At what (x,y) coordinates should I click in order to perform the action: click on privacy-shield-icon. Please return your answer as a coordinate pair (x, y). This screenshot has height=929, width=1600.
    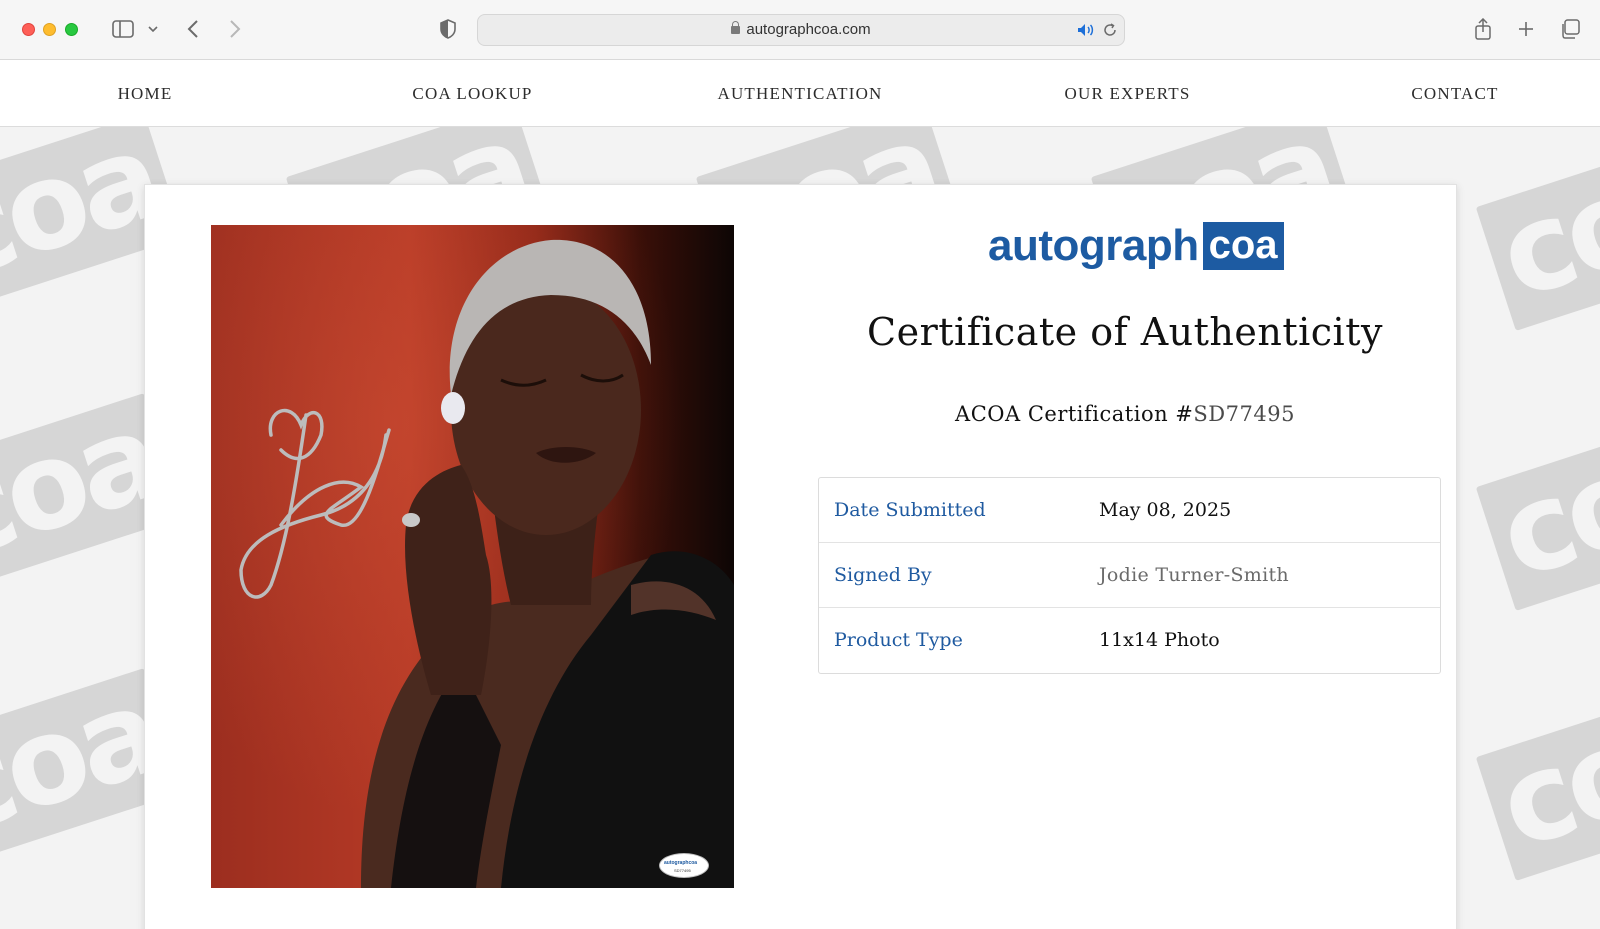
    Looking at the image, I should click on (448, 29).